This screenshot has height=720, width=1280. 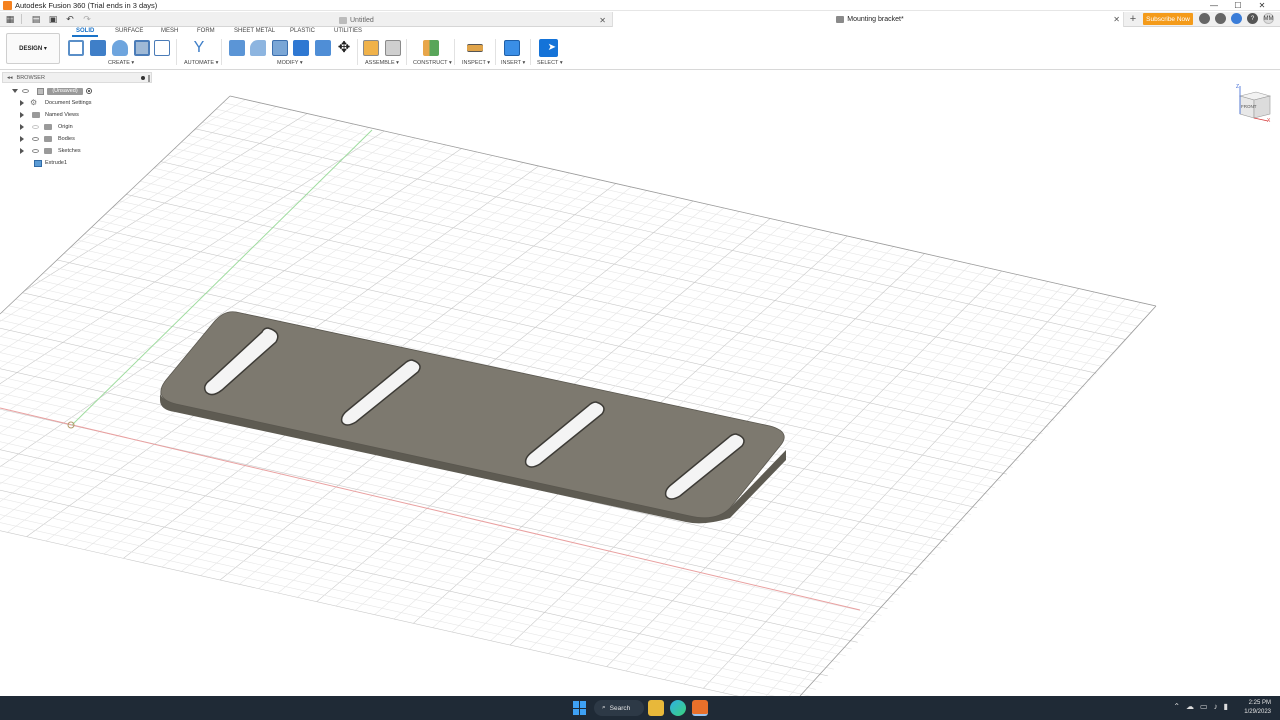 What do you see at coordinates (431, 48) in the screenshot?
I see `offset-plane-icon` at bounding box center [431, 48].